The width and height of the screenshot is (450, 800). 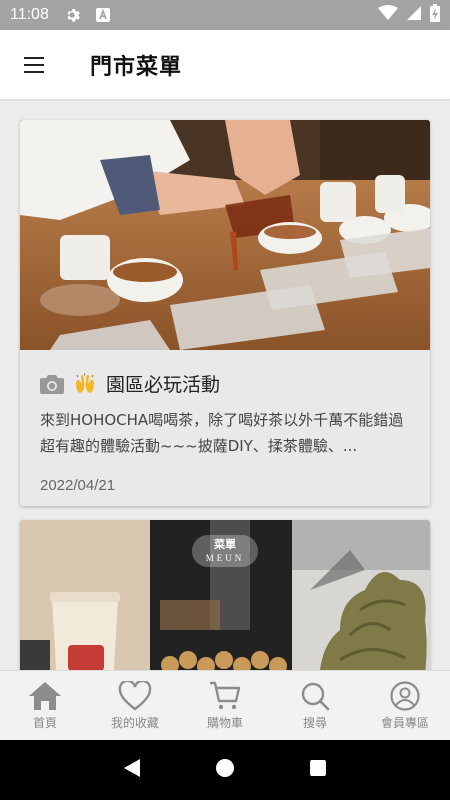 I want to click on menu-button, so click(x=35, y=65).